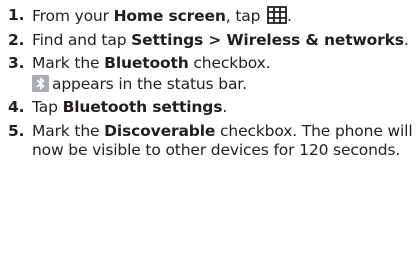 This screenshot has height=257, width=418. What do you see at coordinates (16, 107) in the screenshot?
I see `step-number: 4.` at bounding box center [16, 107].